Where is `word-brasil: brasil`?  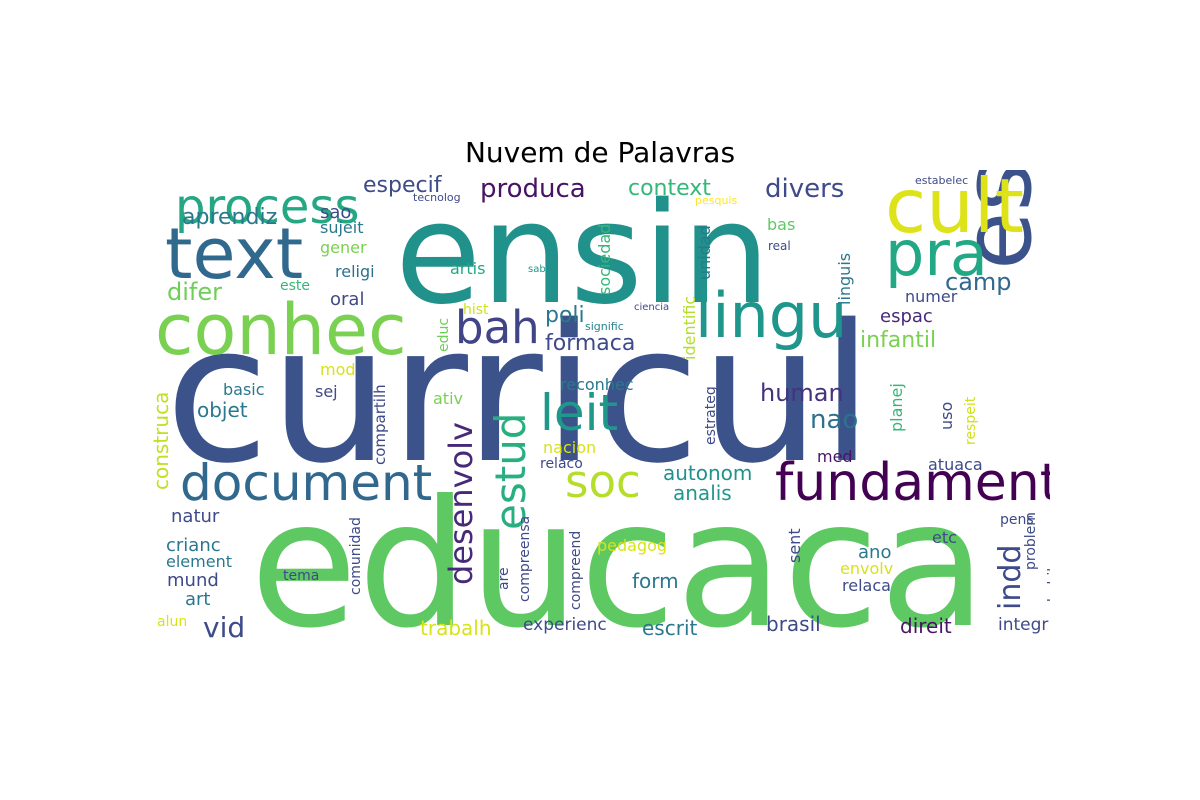
word-brasil: brasil is located at coordinates (793, 624).